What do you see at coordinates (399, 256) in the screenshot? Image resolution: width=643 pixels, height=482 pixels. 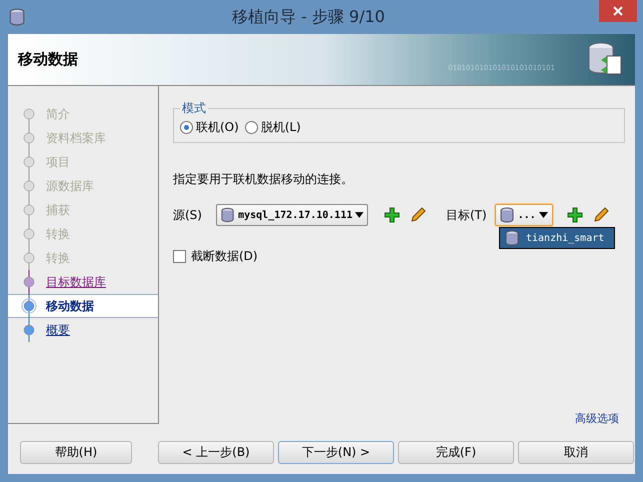 I see `truncate-checkbox: 截断数据(D)` at bounding box center [399, 256].